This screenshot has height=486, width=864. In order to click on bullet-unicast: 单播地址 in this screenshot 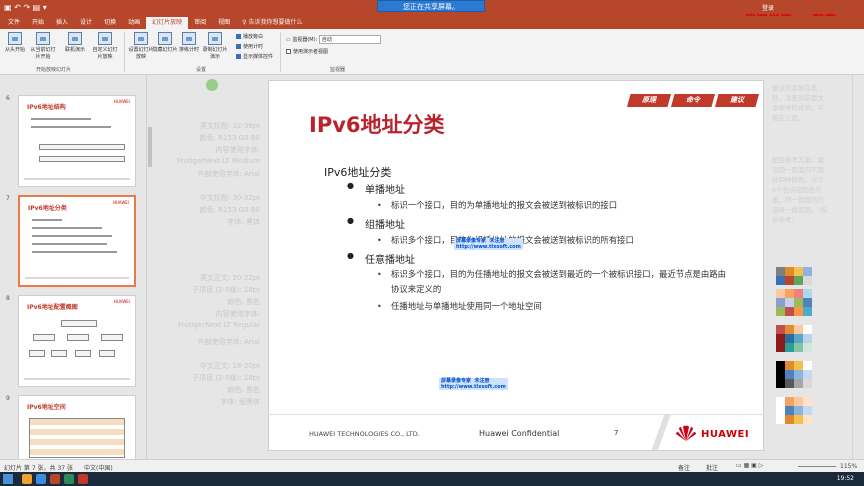, I will do `click(376, 188)`.